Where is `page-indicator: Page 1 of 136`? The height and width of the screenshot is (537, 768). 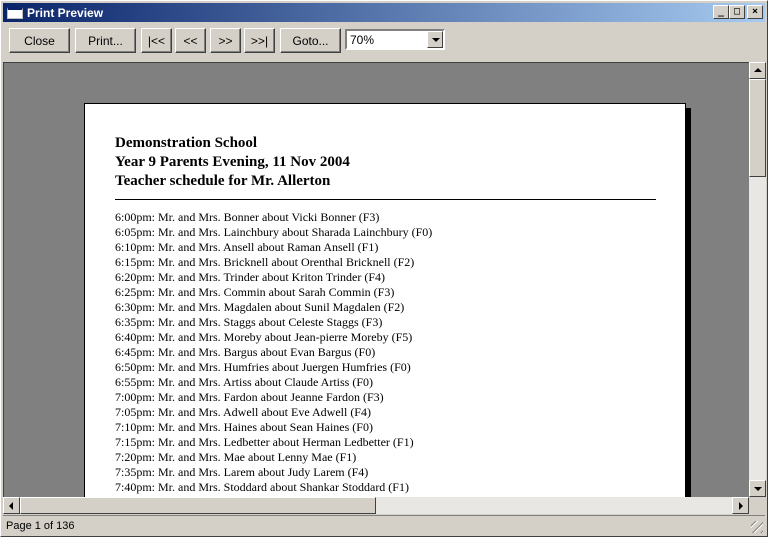
page-indicator: Page 1 of 136 is located at coordinates (40, 526).